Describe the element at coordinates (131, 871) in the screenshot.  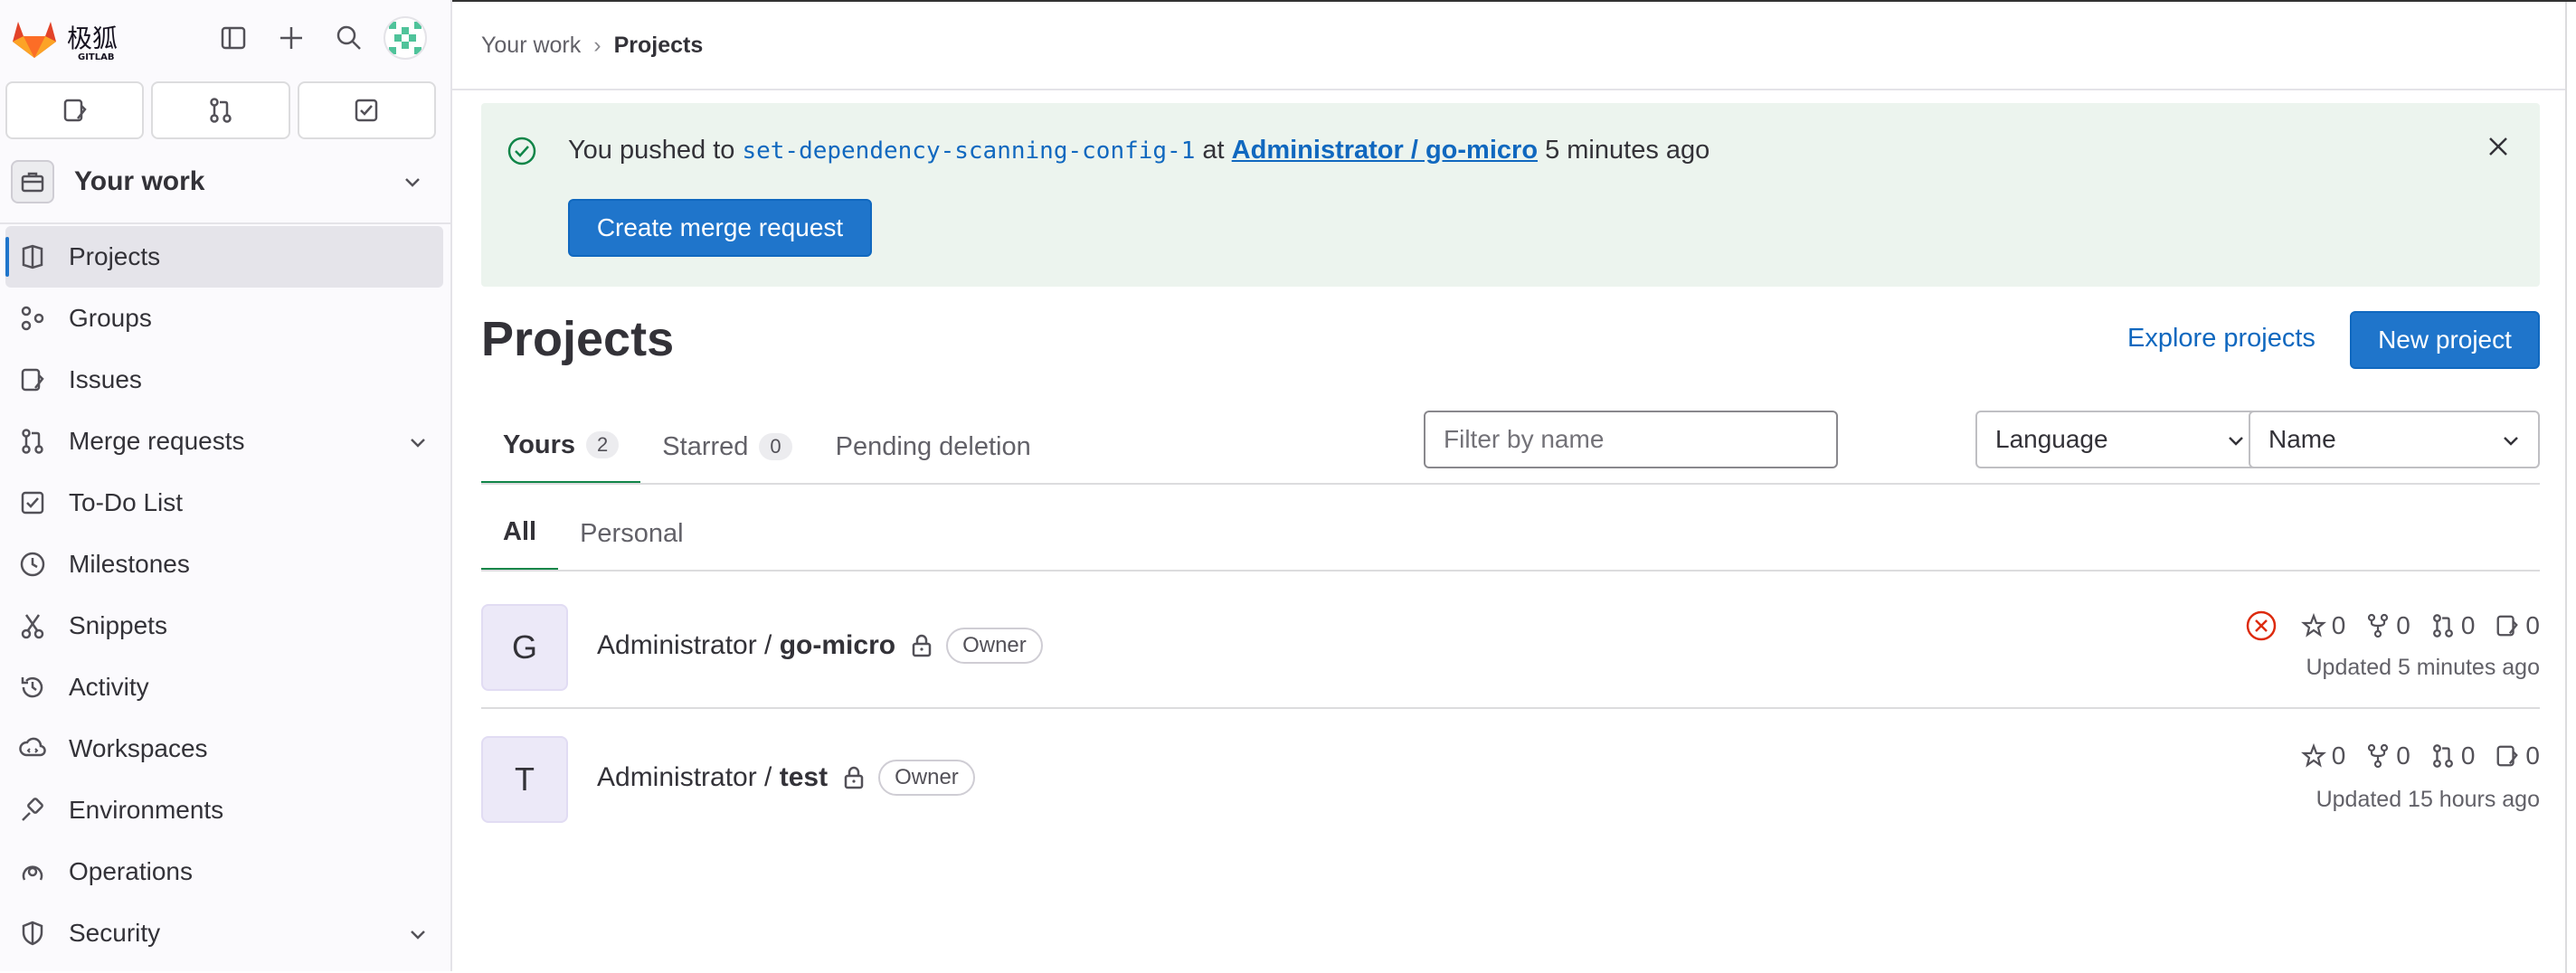
I see `sidebar-item-label: Operations` at that location.